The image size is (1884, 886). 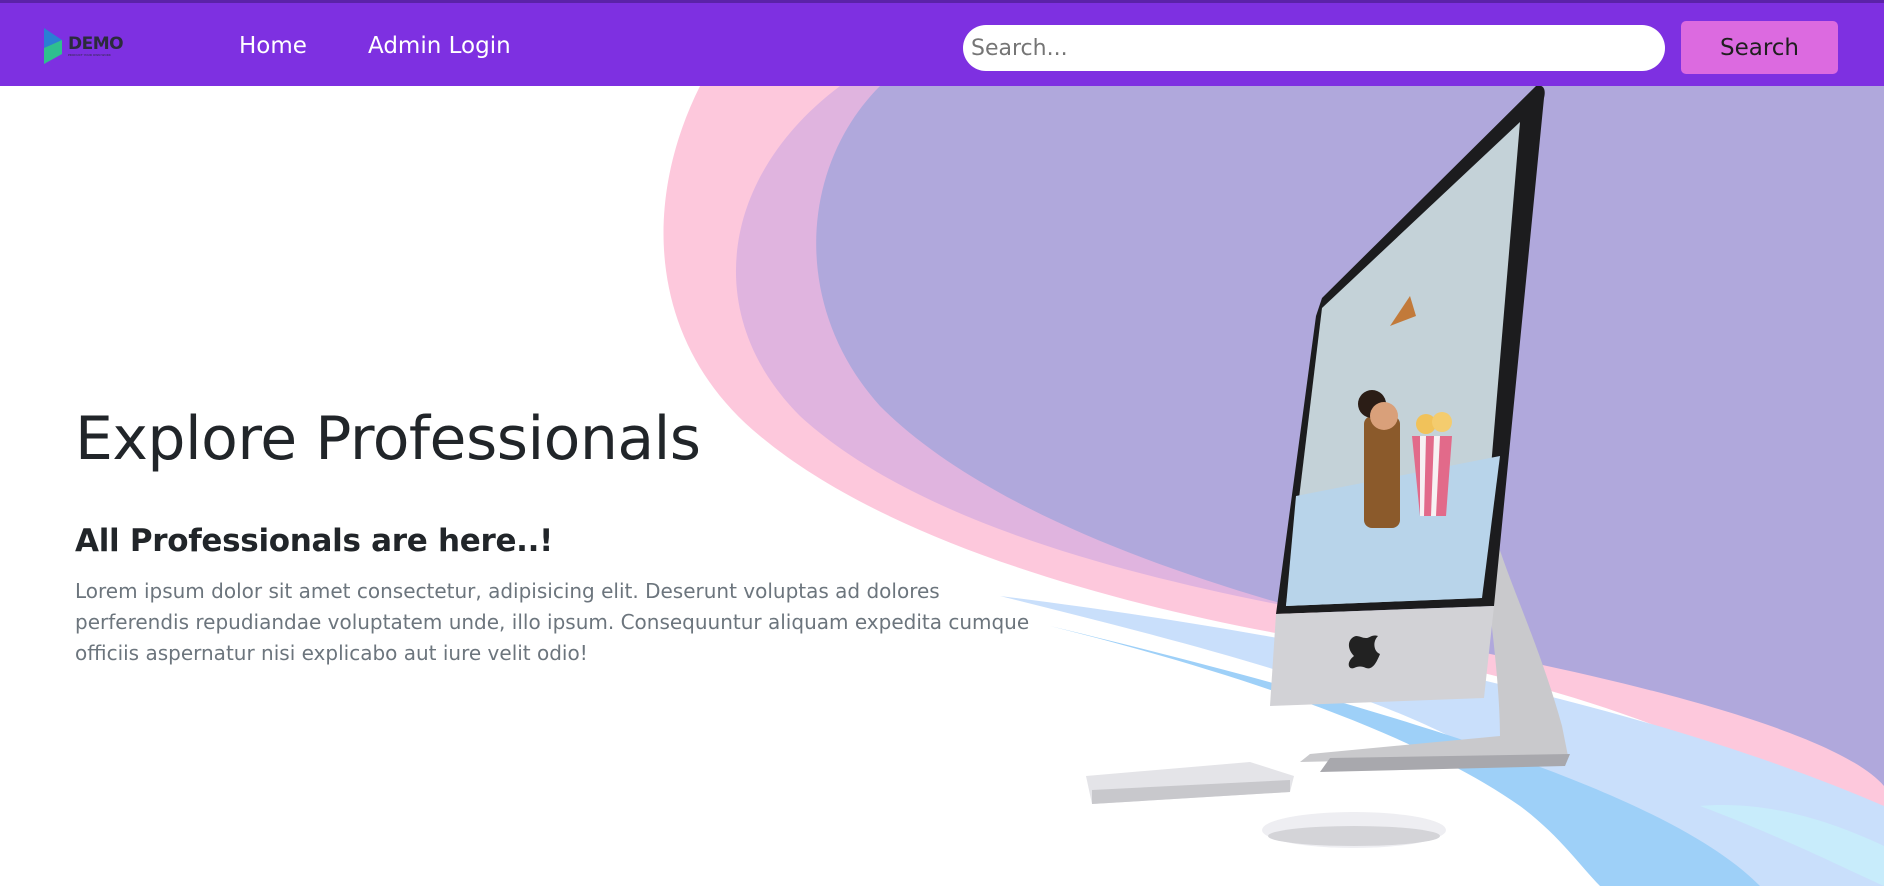 I want to click on hero-title: Explore Professionals, so click(x=388, y=439).